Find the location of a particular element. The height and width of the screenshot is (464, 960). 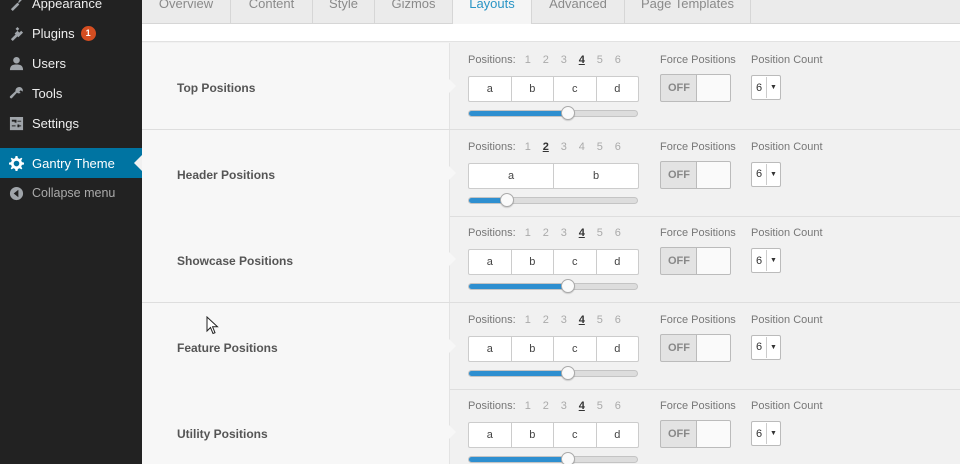

sidebar-item-label: Settings is located at coordinates (55, 123).